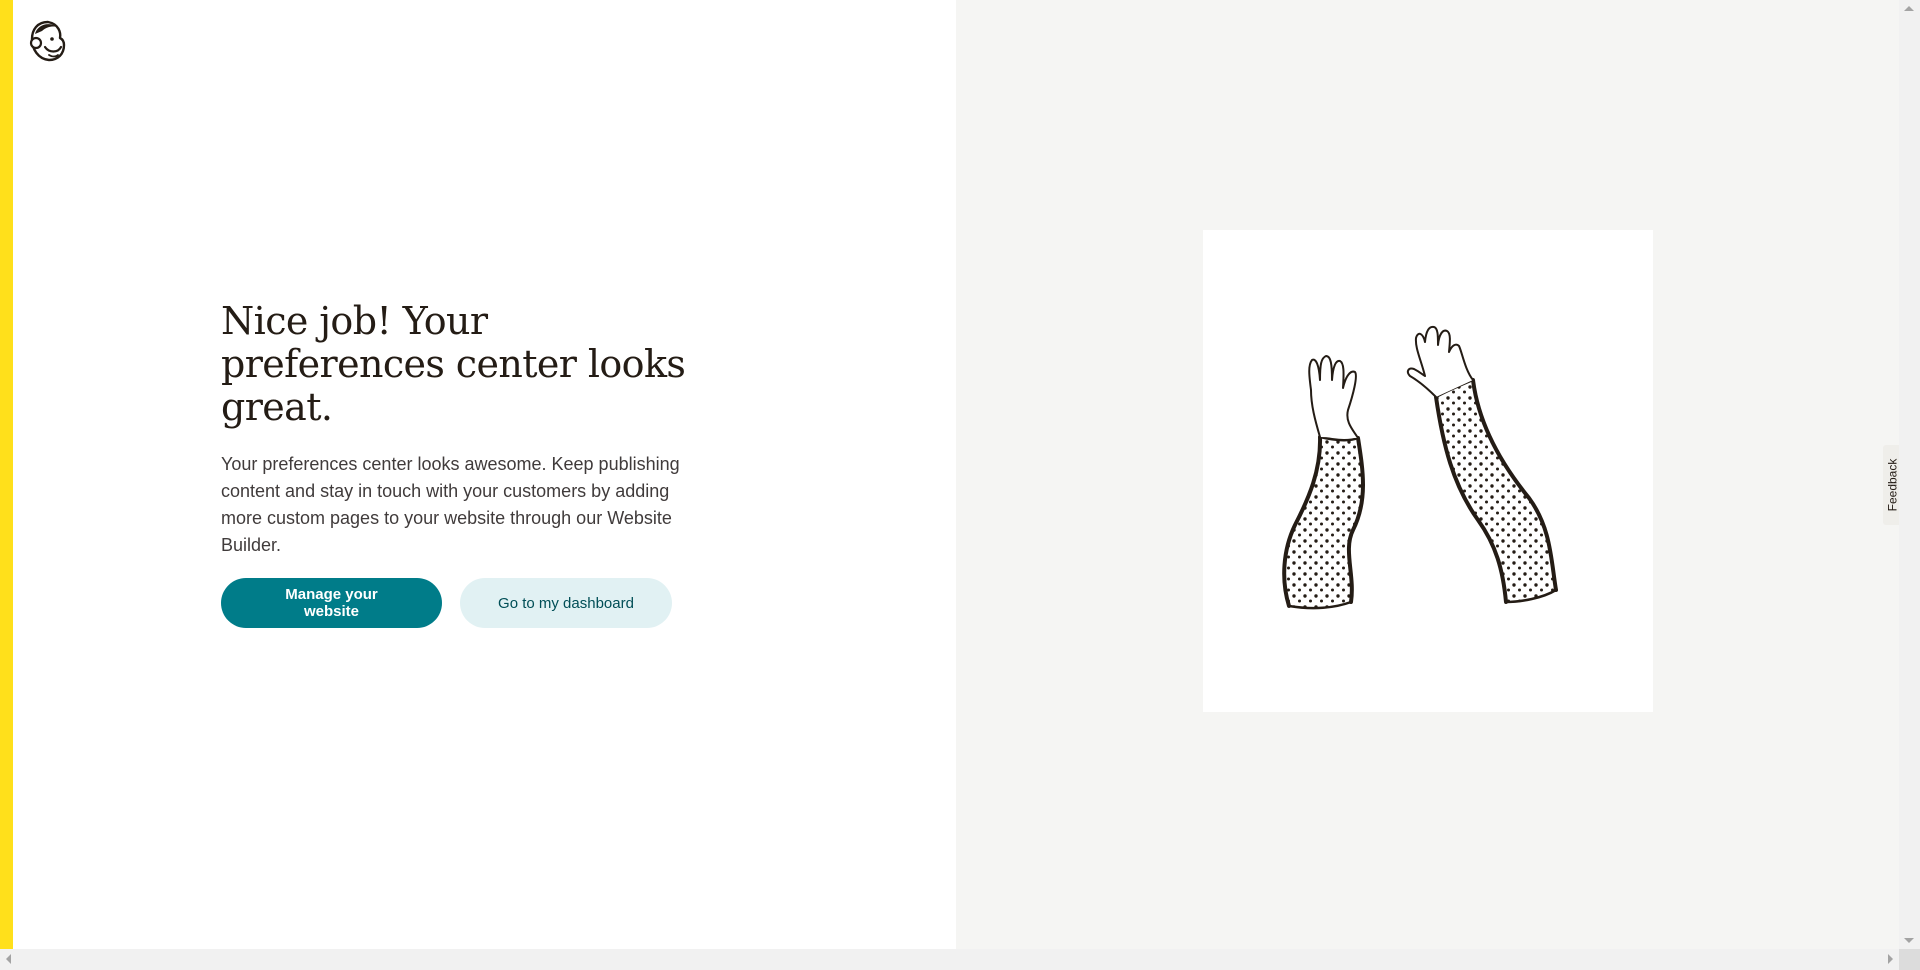  What do you see at coordinates (566, 603) in the screenshot?
I see `go-to-dashboard-button: Go to my dashboard` at bounding box center [566, 603].